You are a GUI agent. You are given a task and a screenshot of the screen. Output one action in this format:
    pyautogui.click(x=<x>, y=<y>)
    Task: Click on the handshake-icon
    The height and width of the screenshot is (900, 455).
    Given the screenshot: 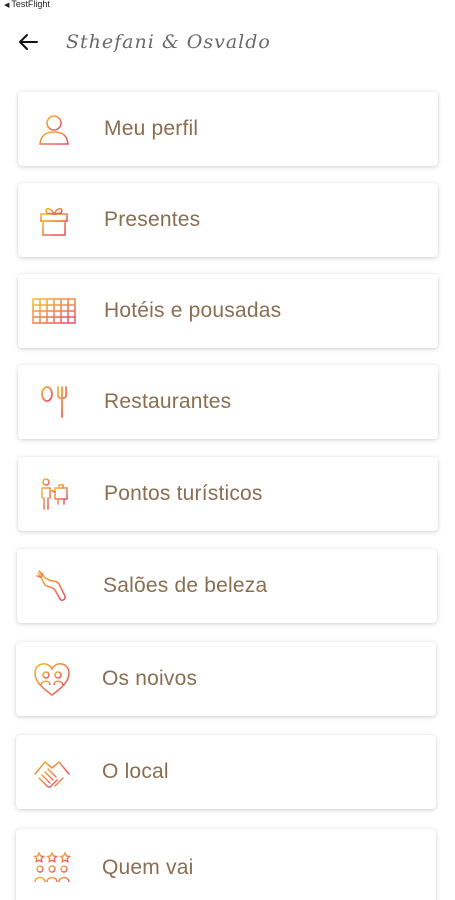 What is the action you would take?
    pyautogui.click(x=52, y=772)
    